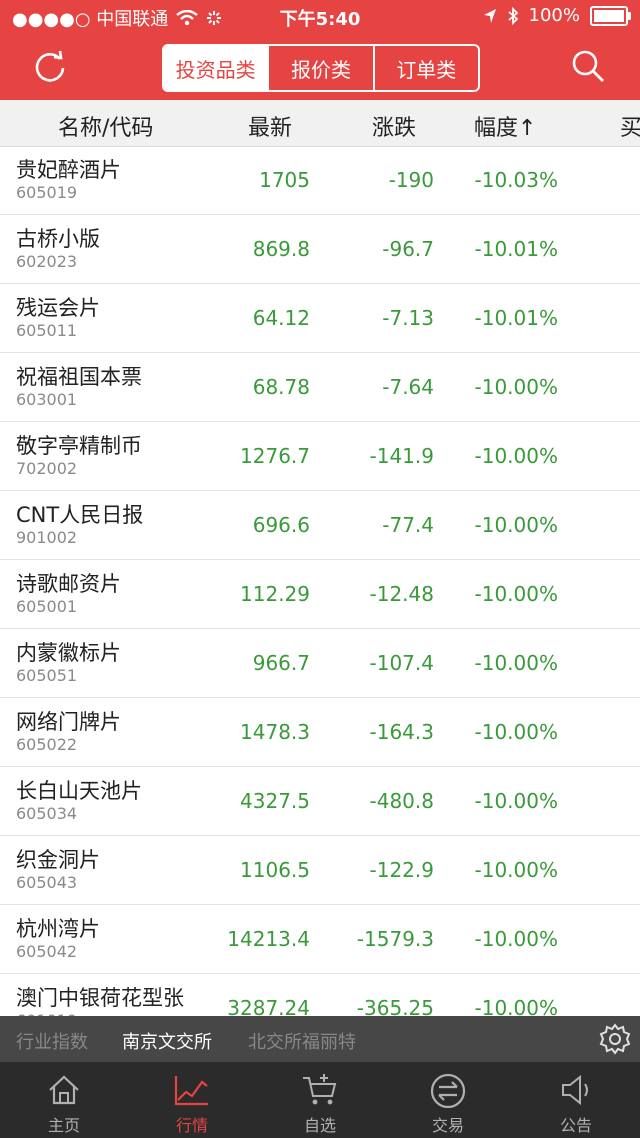 The height and width of the screenshot is (1138, 640). What do you see at coordinates (68, 653) in the screenshot?
I see `item-name: 内蒙徽标片` at bounding box center [68, 653].